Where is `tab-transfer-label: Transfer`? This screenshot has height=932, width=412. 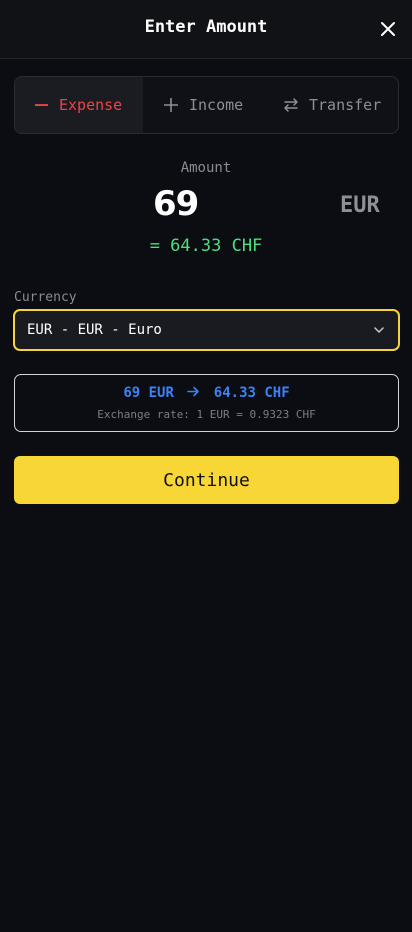
tab-transfer-label: Transfer is located at coordinates (345, 105).